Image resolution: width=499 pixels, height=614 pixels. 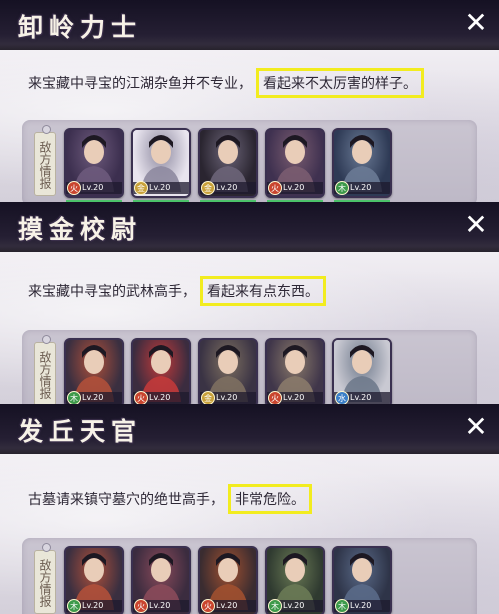 What do you see at coordinates (140, 84) in the screenshot?
I see `description-text: 来宝藏中寻宝的江湖杂鱼并不专业，` at bounding box center [140, 84].